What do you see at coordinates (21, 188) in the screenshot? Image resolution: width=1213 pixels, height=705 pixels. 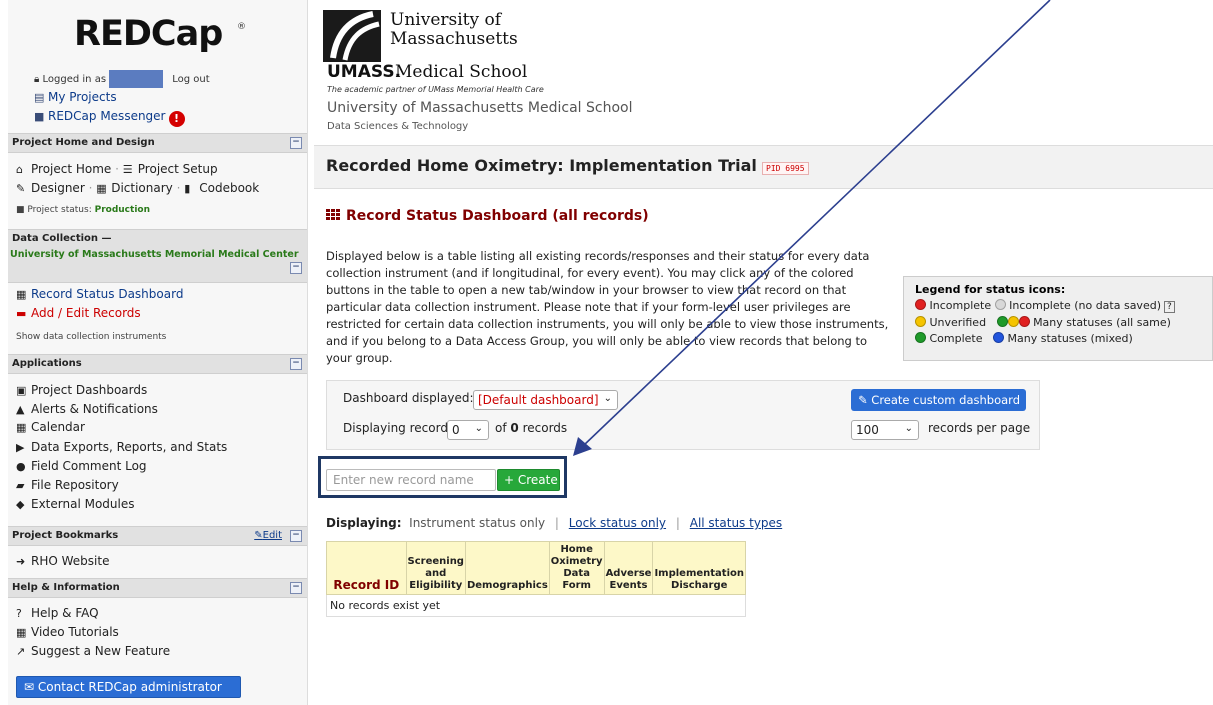 I see `edit-icon: ✎` at bounding box center [21, 188].